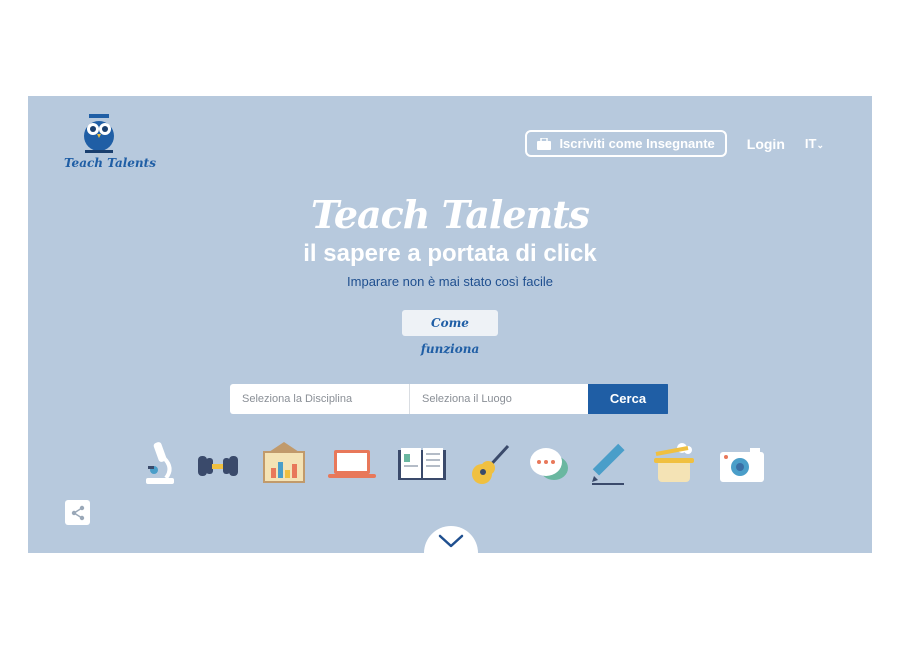  Describe the element at coordinates (450, 333) in the screenshot. I see `how-it-works-button: Come funziona` at that location.